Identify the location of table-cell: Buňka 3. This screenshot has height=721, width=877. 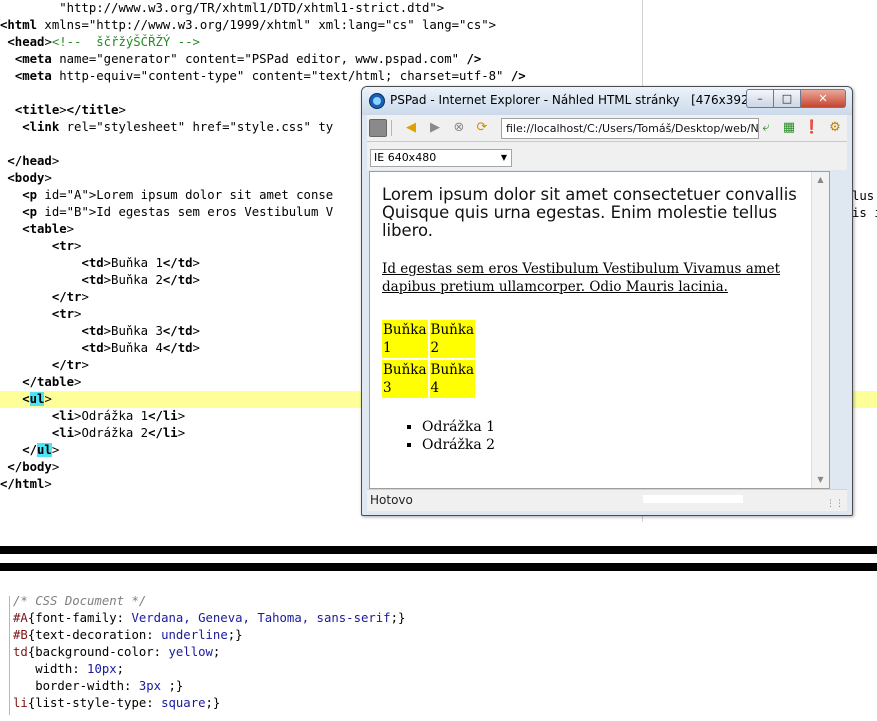
(405, 379).